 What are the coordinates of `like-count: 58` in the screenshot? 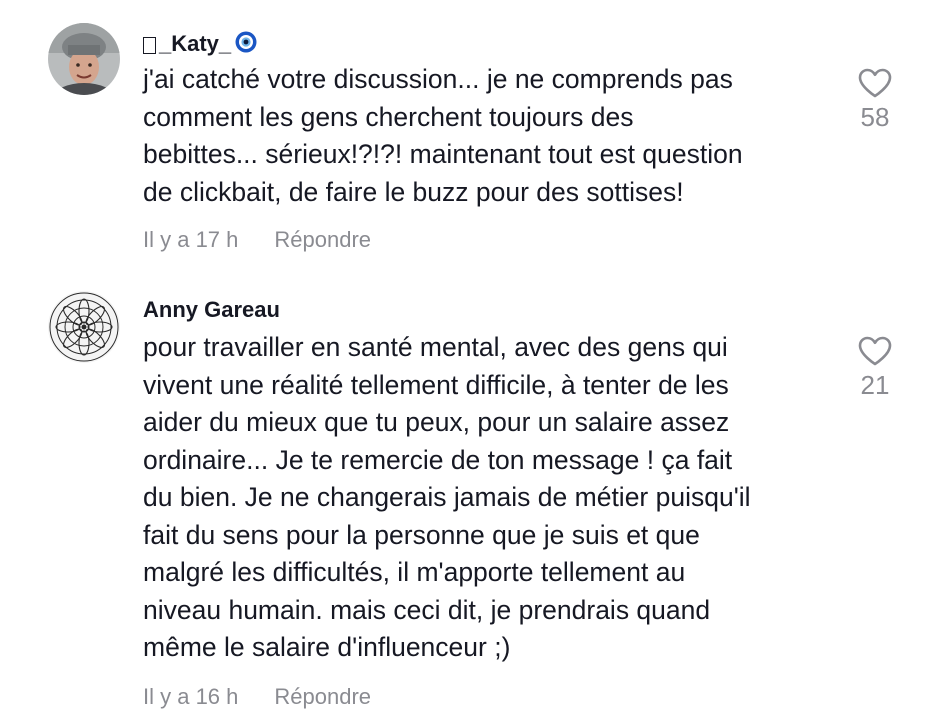 It's located at (875, 117).